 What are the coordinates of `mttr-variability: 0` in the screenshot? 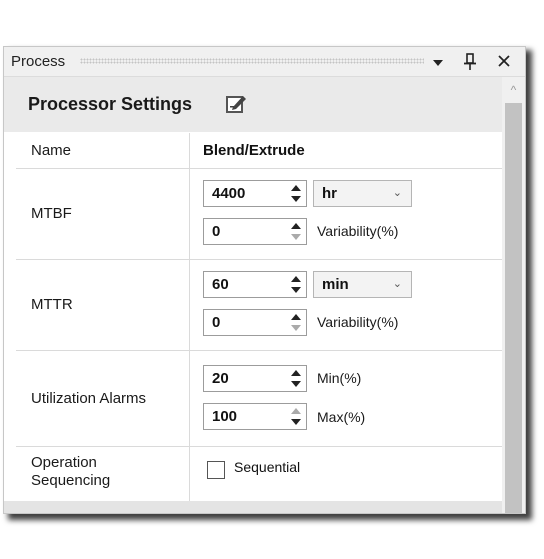 It's located at (216, 322).